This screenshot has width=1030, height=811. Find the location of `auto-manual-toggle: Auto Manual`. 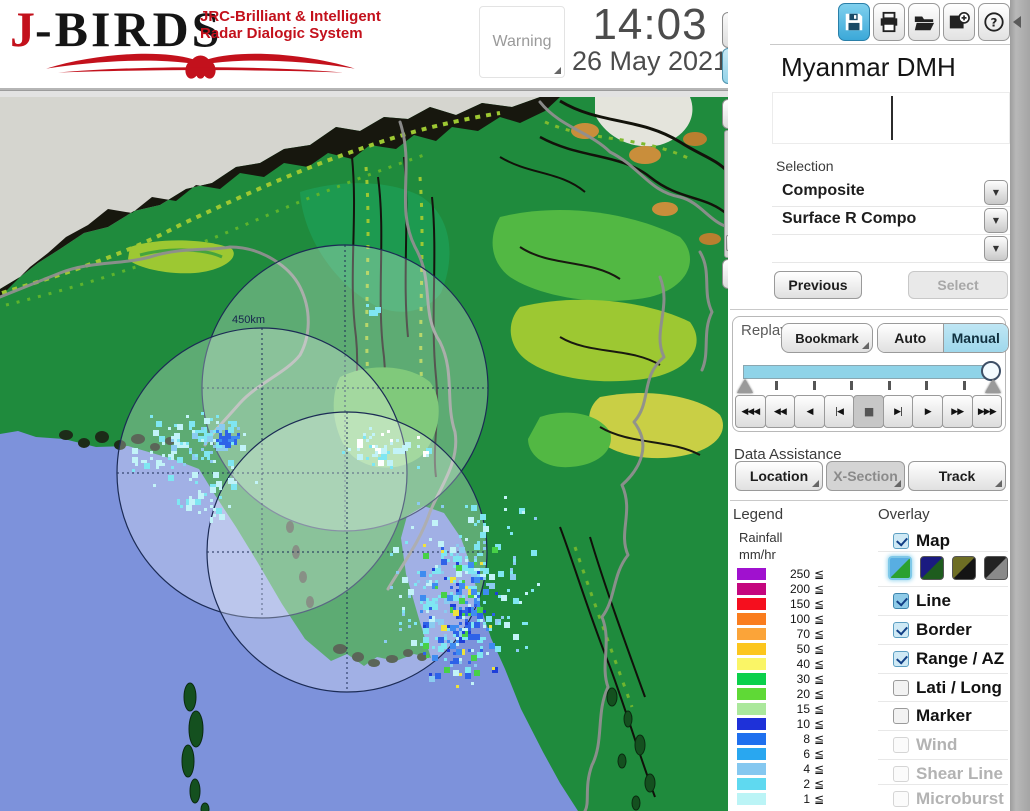

auto-manual-toggle: Auto Manual is located at coordinates (943, 338).